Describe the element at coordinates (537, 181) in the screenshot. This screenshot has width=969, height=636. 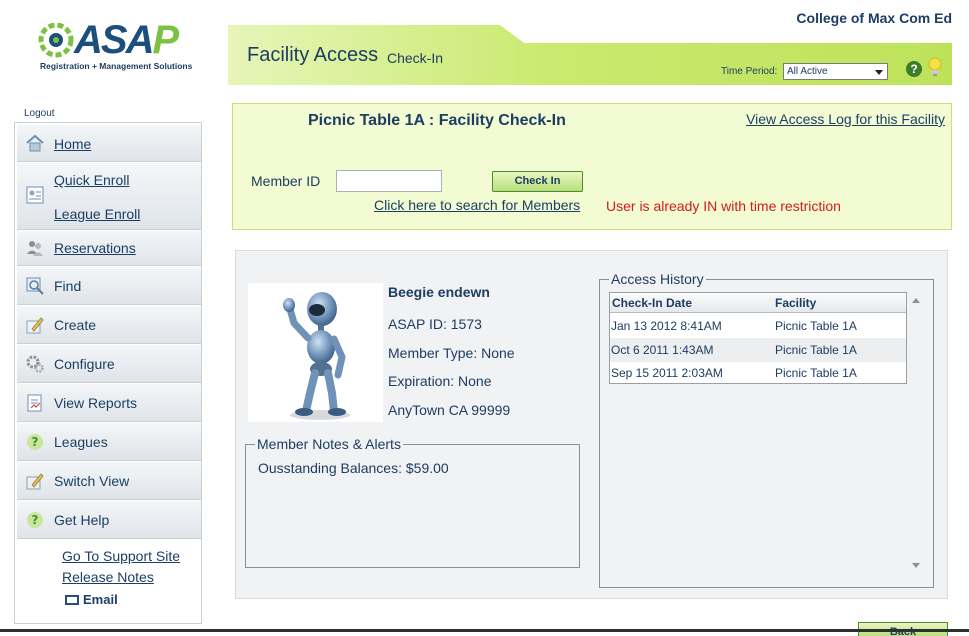
I see `check-in-button: Check In` at that location.